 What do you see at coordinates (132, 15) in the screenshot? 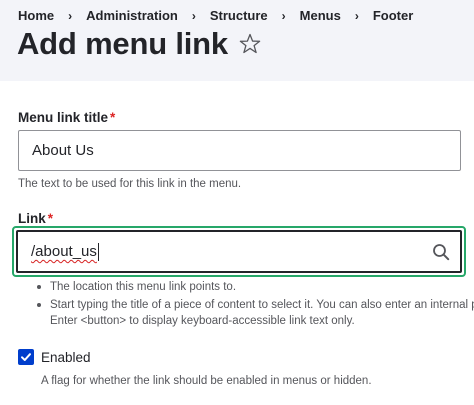
I see `breadcrumb-administration: Administration` at bounding box center [132, 15].